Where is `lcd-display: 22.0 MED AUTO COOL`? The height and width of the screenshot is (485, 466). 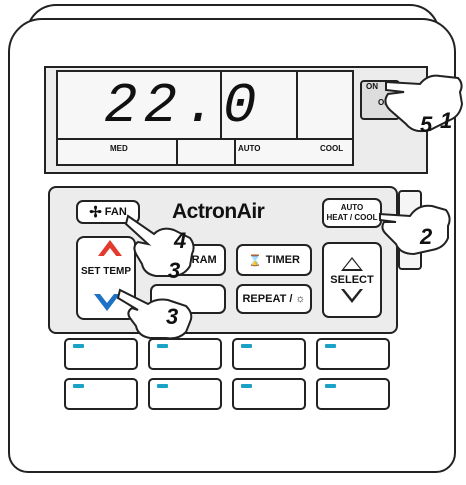
lcd-display: 22.0 MED AUTO COOL is located at coordinates (205, 118).